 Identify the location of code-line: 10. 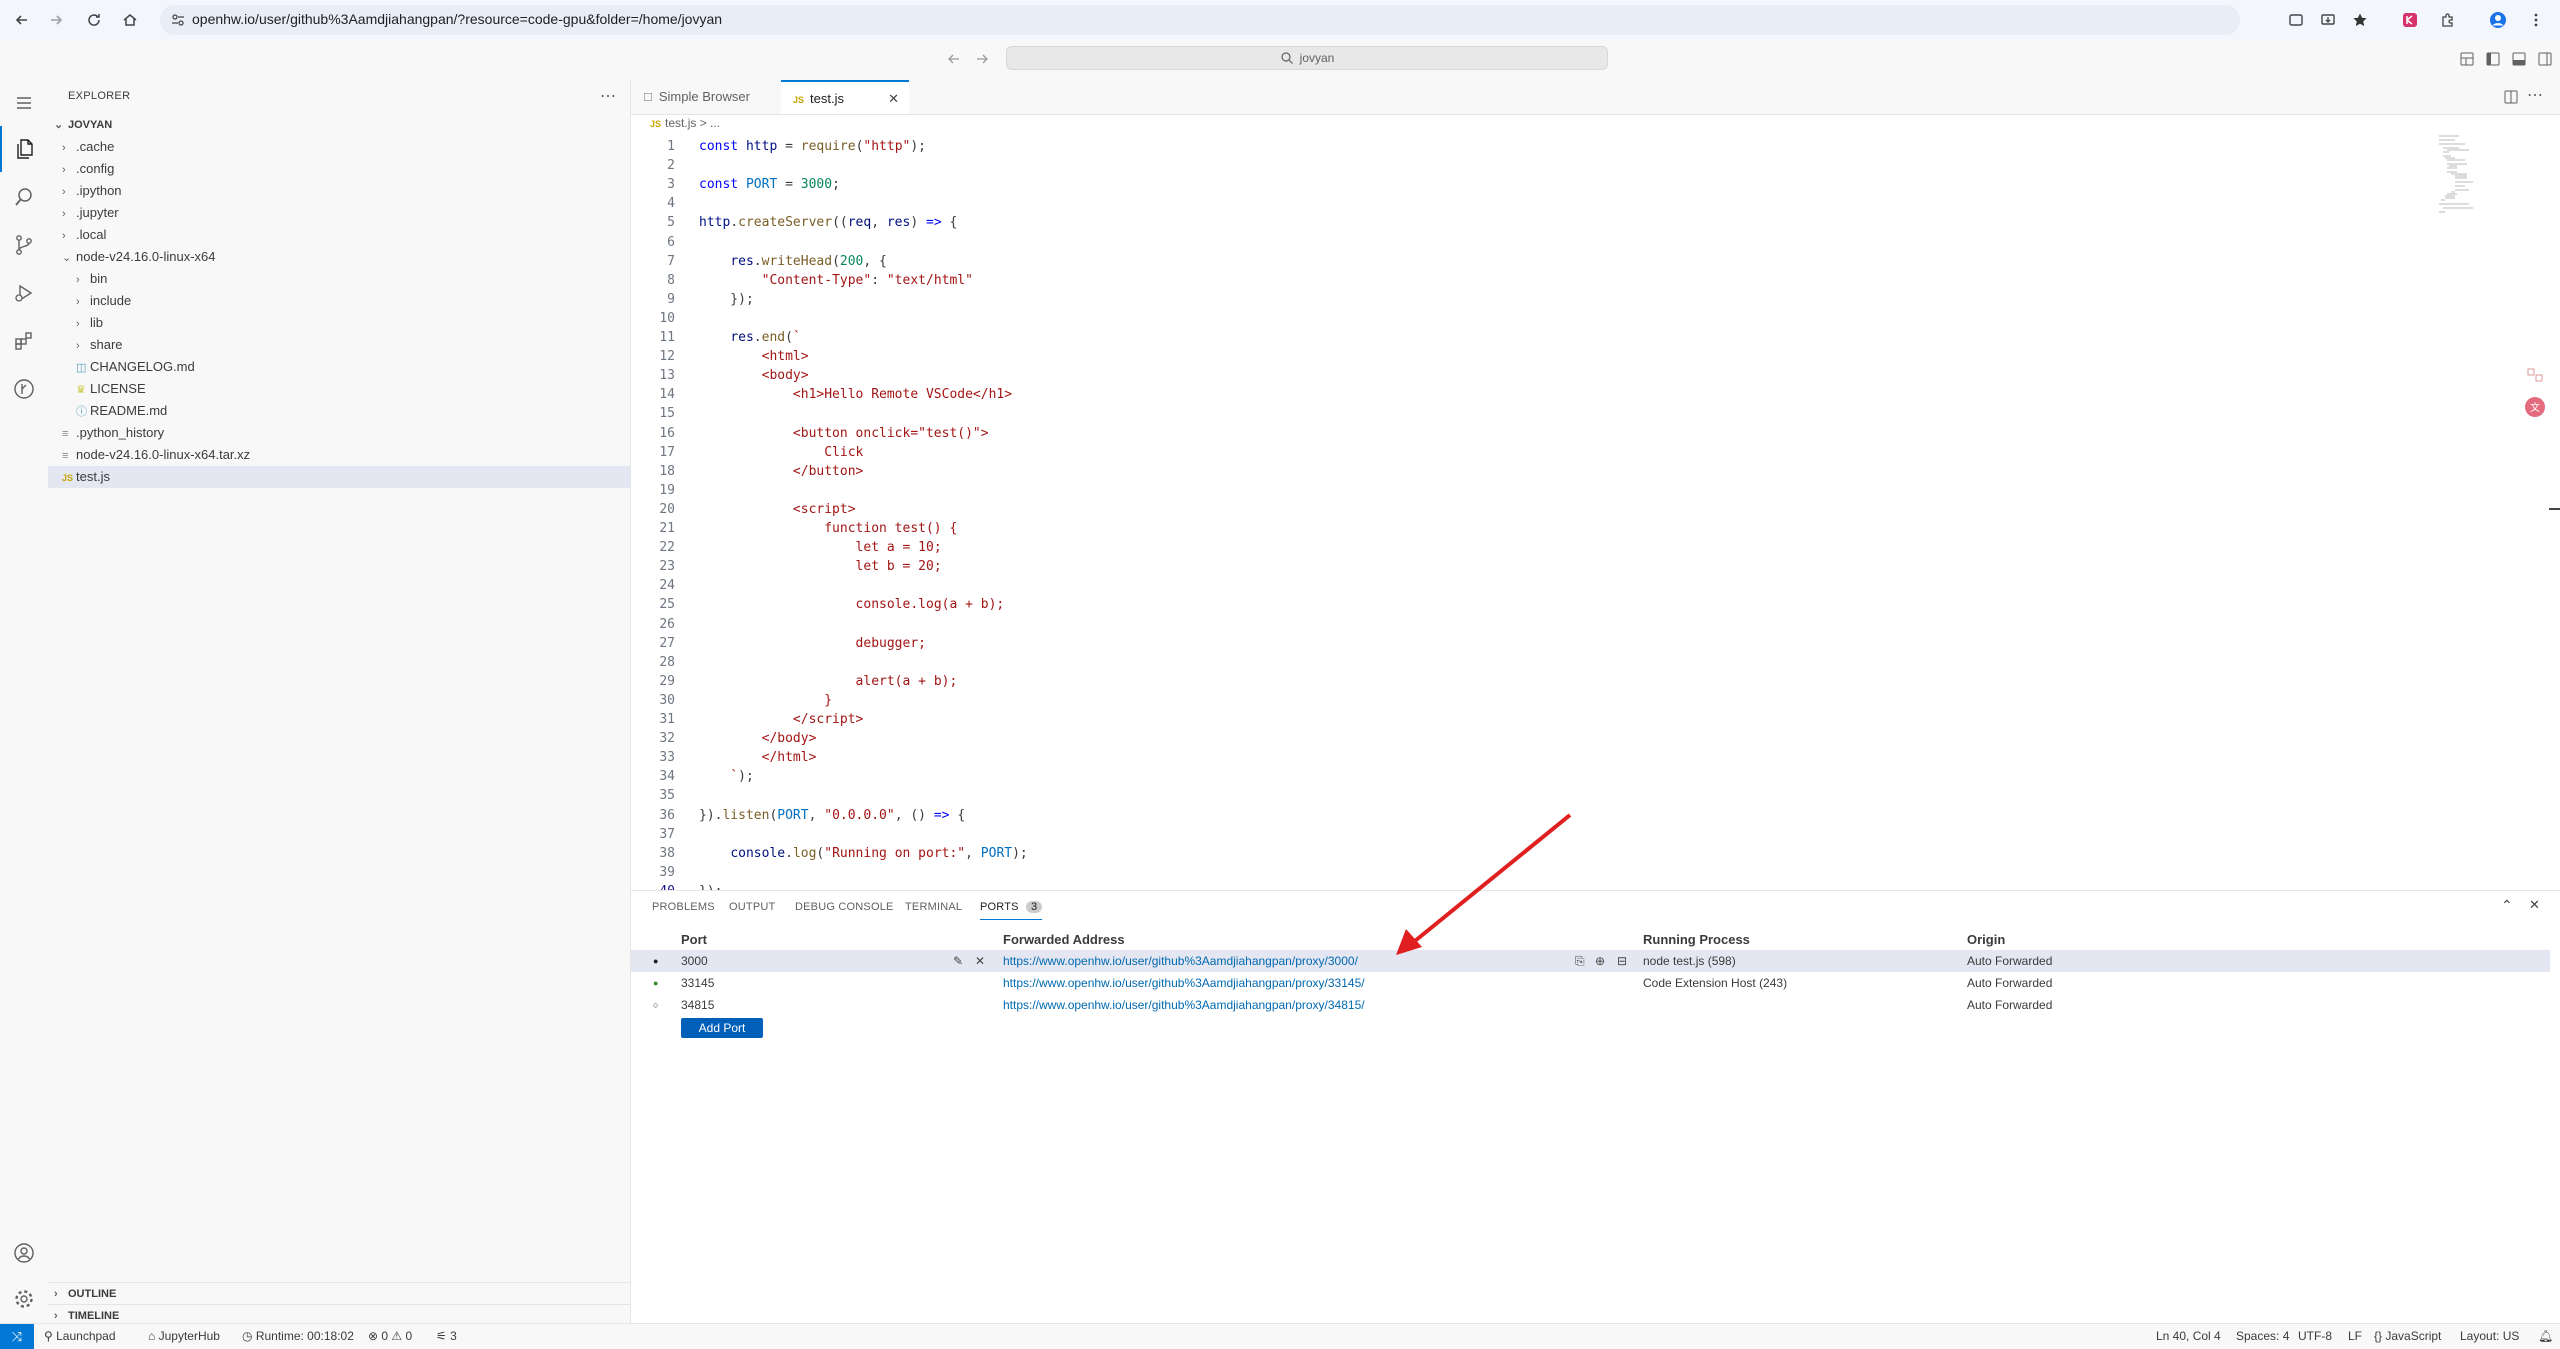
(1521, 318).